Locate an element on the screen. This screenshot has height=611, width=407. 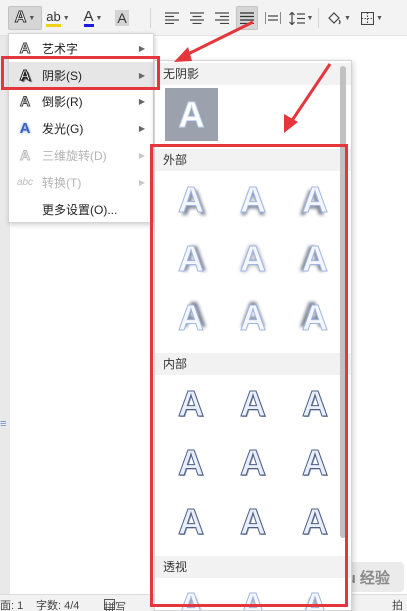
align-right-button is located at coordinates (222, 18).